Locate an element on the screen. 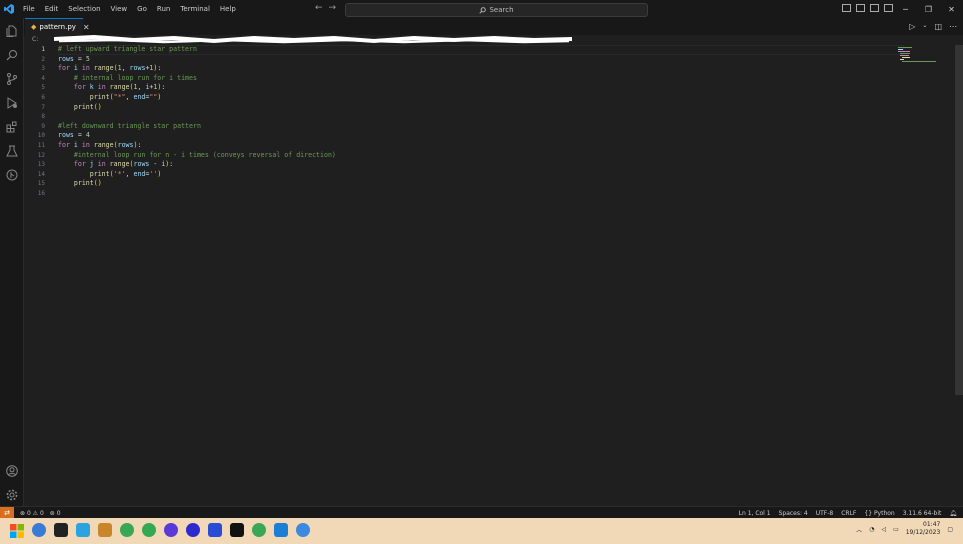  ports-count: 0 is located at coordinates (58, 513).